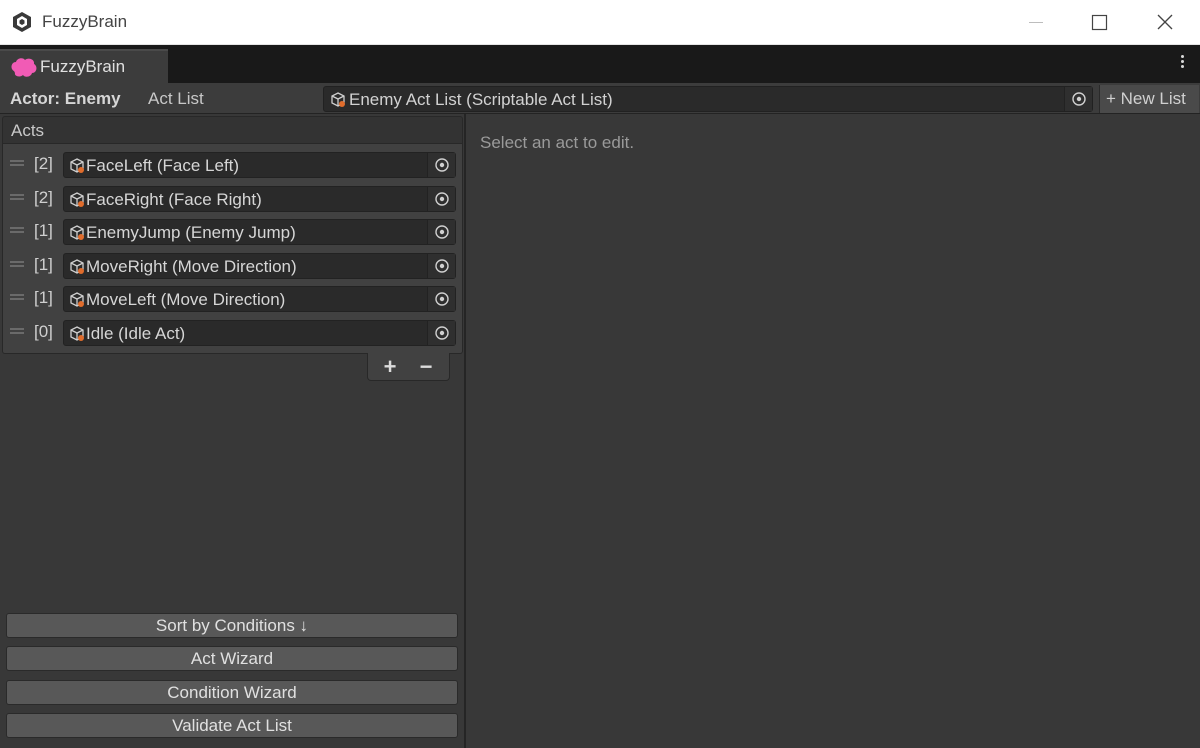  I want to click on acts-header-label: Acts, so click(28, 130).